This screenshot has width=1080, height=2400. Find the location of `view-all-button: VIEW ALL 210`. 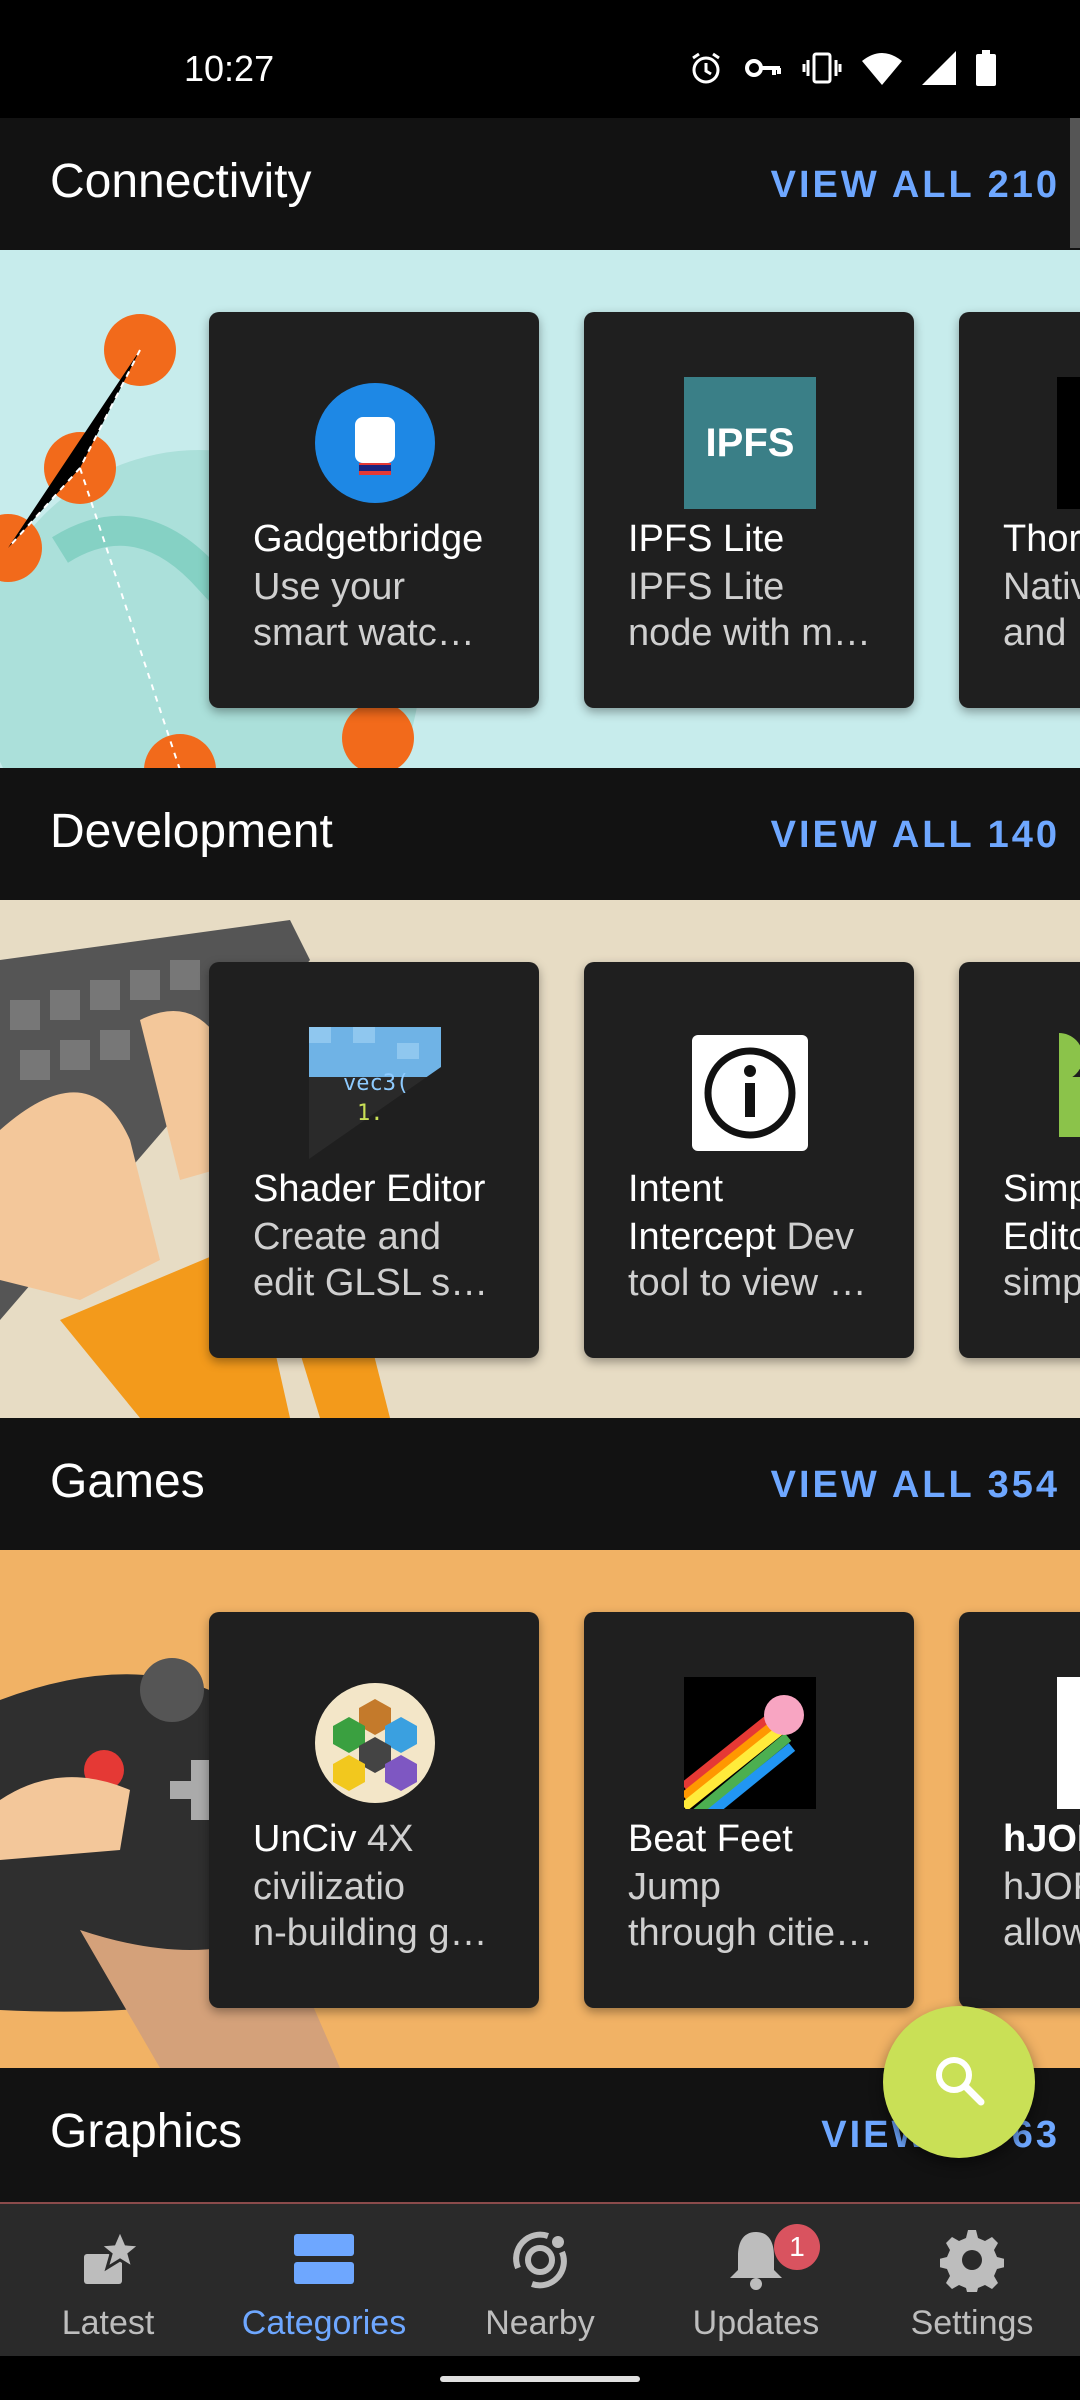

view-all-button: VIEW ALL 210 is located at coordinates (915, 185).